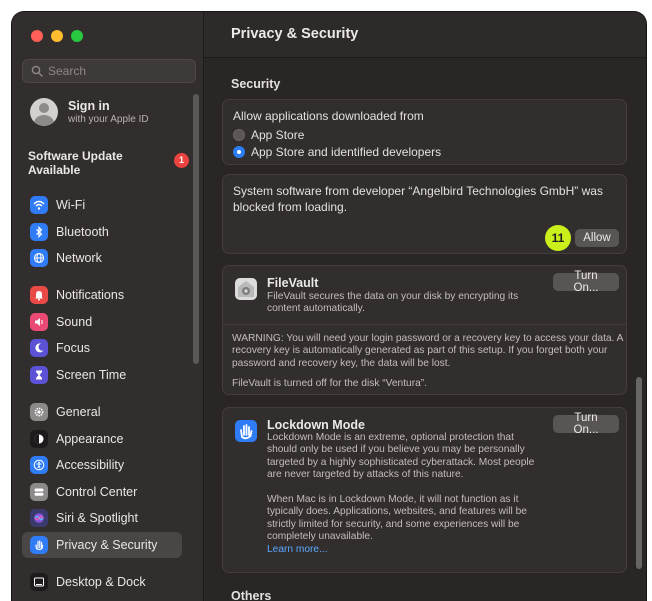  Describe the element at coordinates (39, 374) in the screenshot. I see `hourglass-icon` at that location.